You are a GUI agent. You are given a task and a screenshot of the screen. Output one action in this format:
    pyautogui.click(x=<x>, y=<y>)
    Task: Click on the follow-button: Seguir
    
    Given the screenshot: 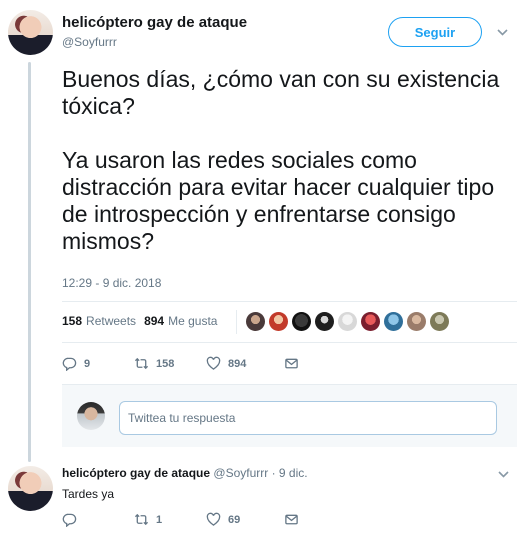 What is the action you would take?
    pyautogui.click(x=435, y=32)
    